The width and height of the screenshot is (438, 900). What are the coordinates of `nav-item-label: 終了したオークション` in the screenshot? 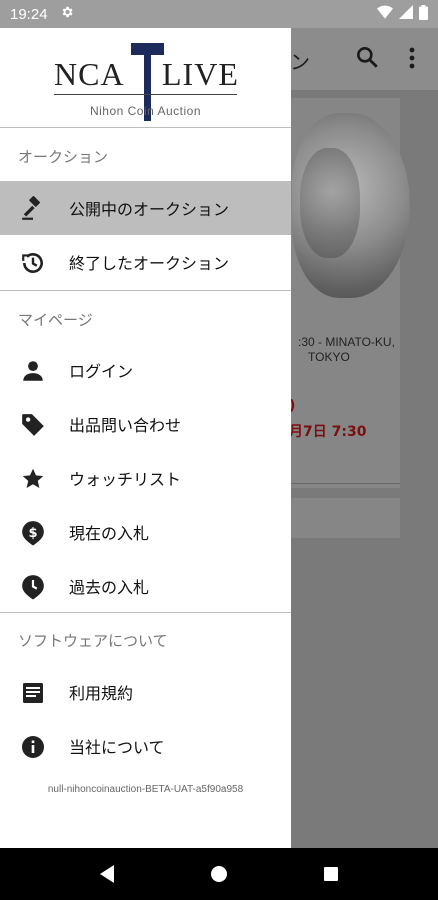 It's located at (149, 263).